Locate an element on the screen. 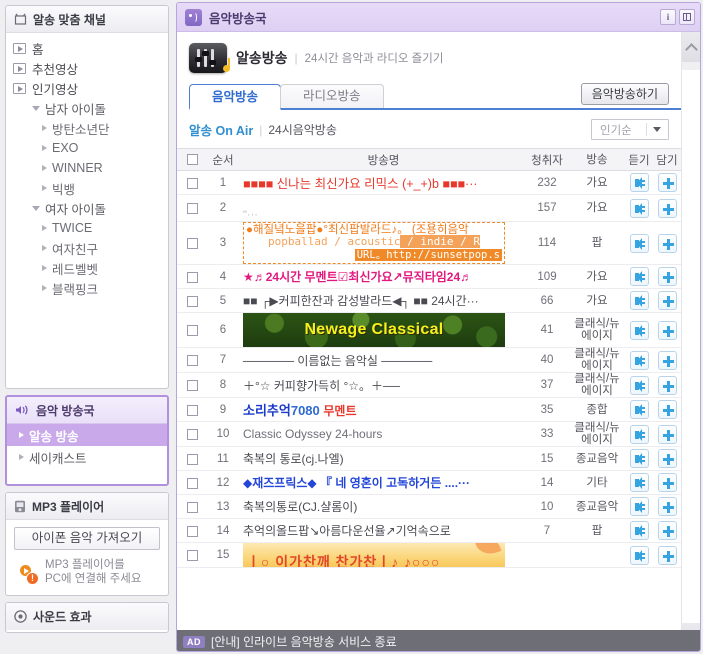  import-iphone-music-button: 아이폰 음악 가져오기 is located at coordinates (87, 538).